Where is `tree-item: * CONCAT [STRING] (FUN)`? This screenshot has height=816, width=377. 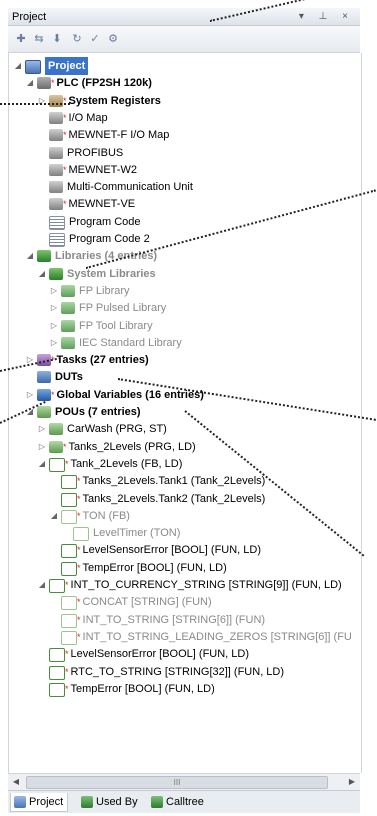
tree-item: * CONCAT [STRING] (FUN) is located at coordinates (130, 602).